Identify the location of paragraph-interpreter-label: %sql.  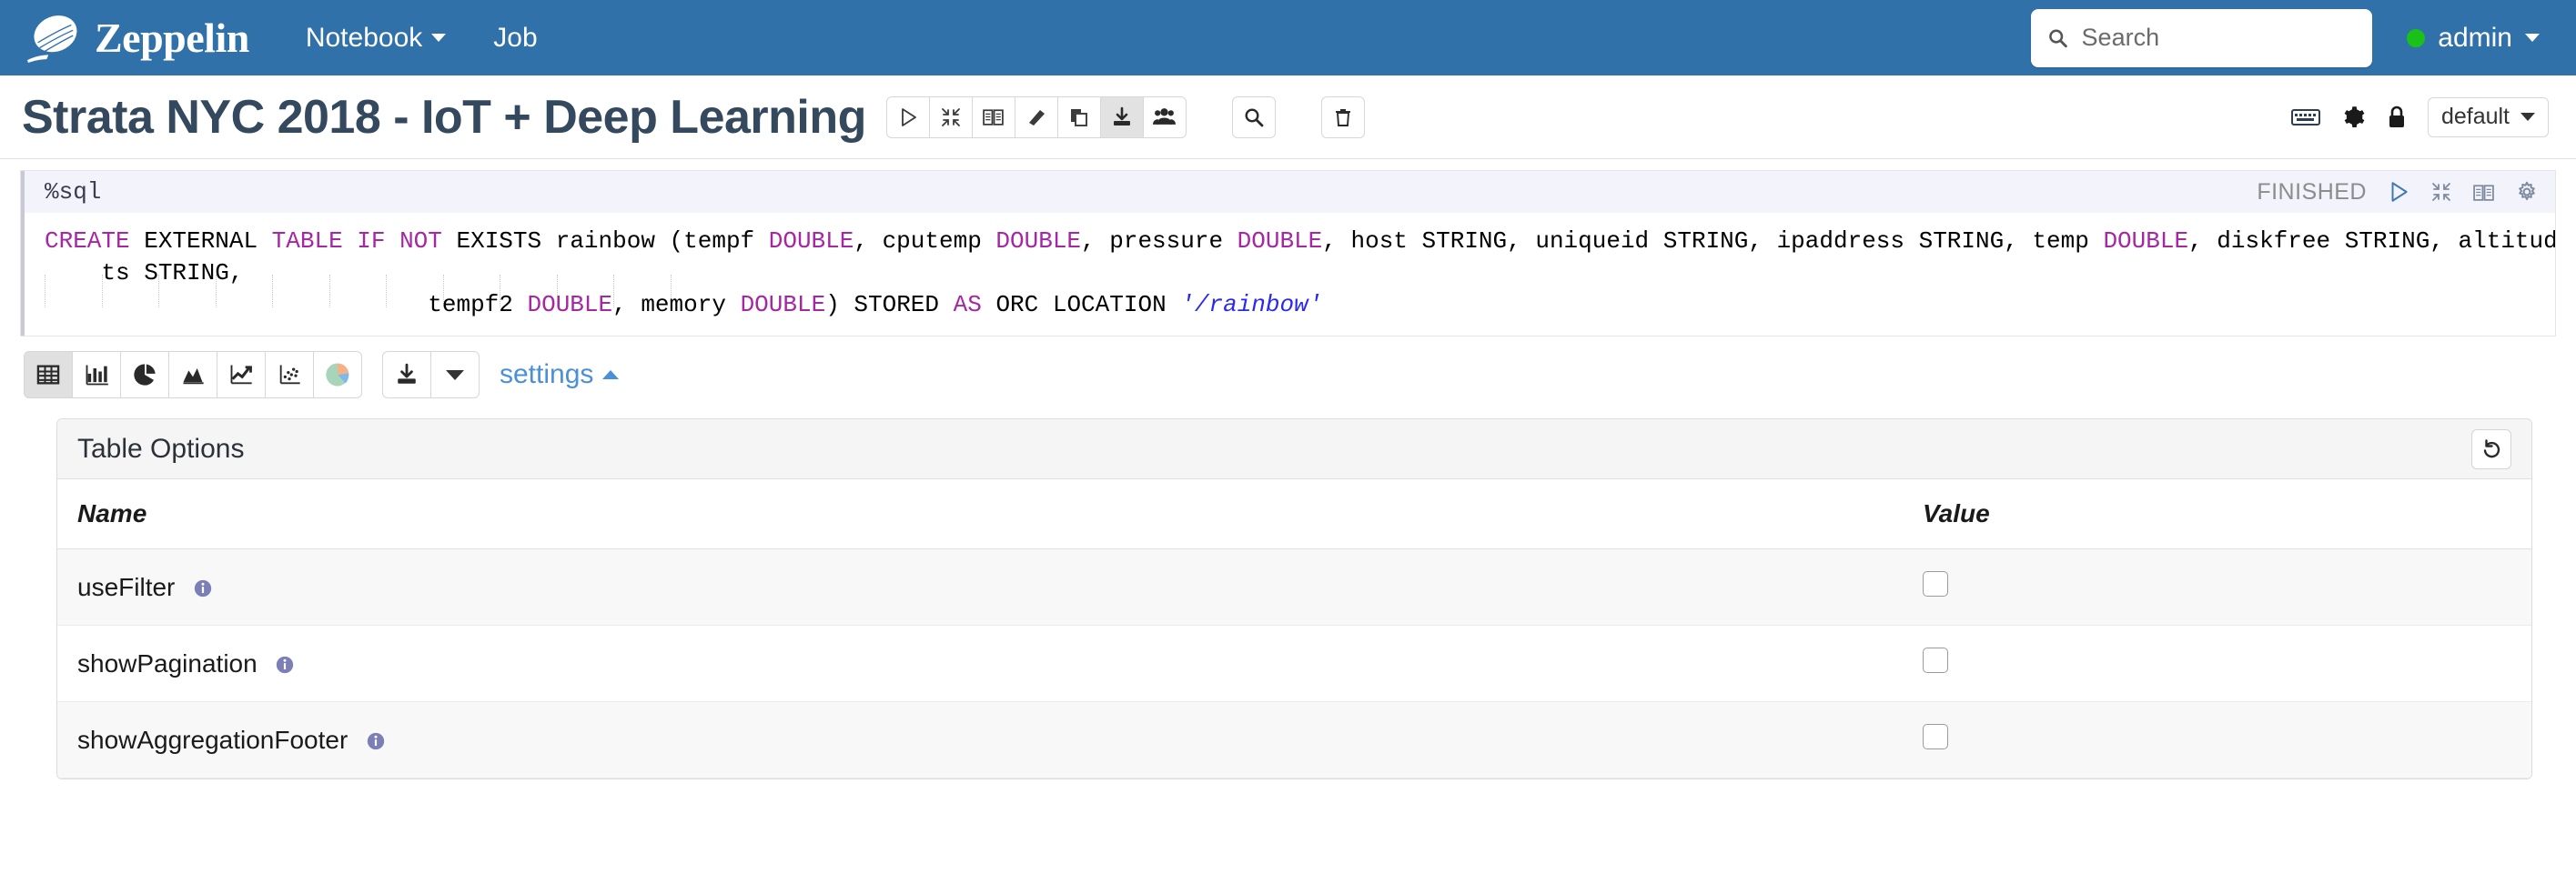
(73, 192).